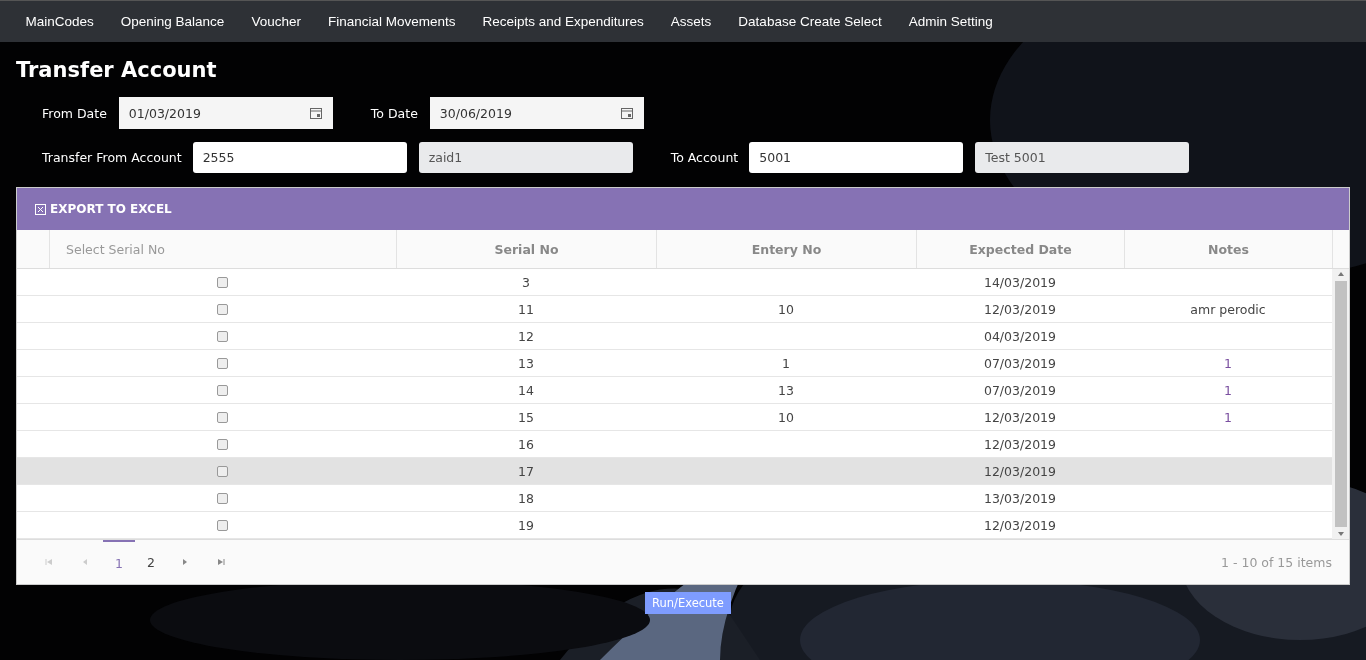 This screenshot has height=660, width=1366. Describe the element at coordinates (526, 471) in the screenshot. I see `table-cell: 17` at that location.